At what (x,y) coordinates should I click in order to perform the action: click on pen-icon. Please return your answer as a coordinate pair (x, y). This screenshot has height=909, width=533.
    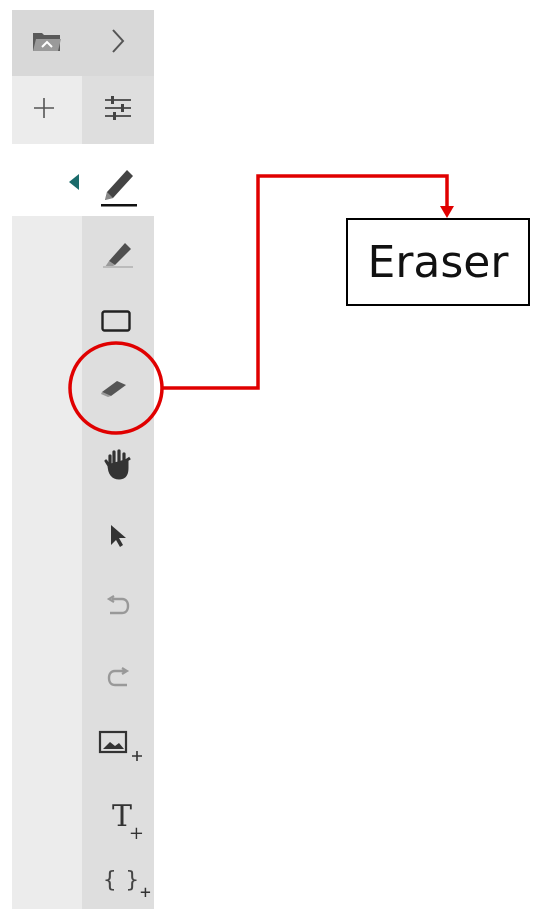
    Looking at the image, I should click on (119, 188).